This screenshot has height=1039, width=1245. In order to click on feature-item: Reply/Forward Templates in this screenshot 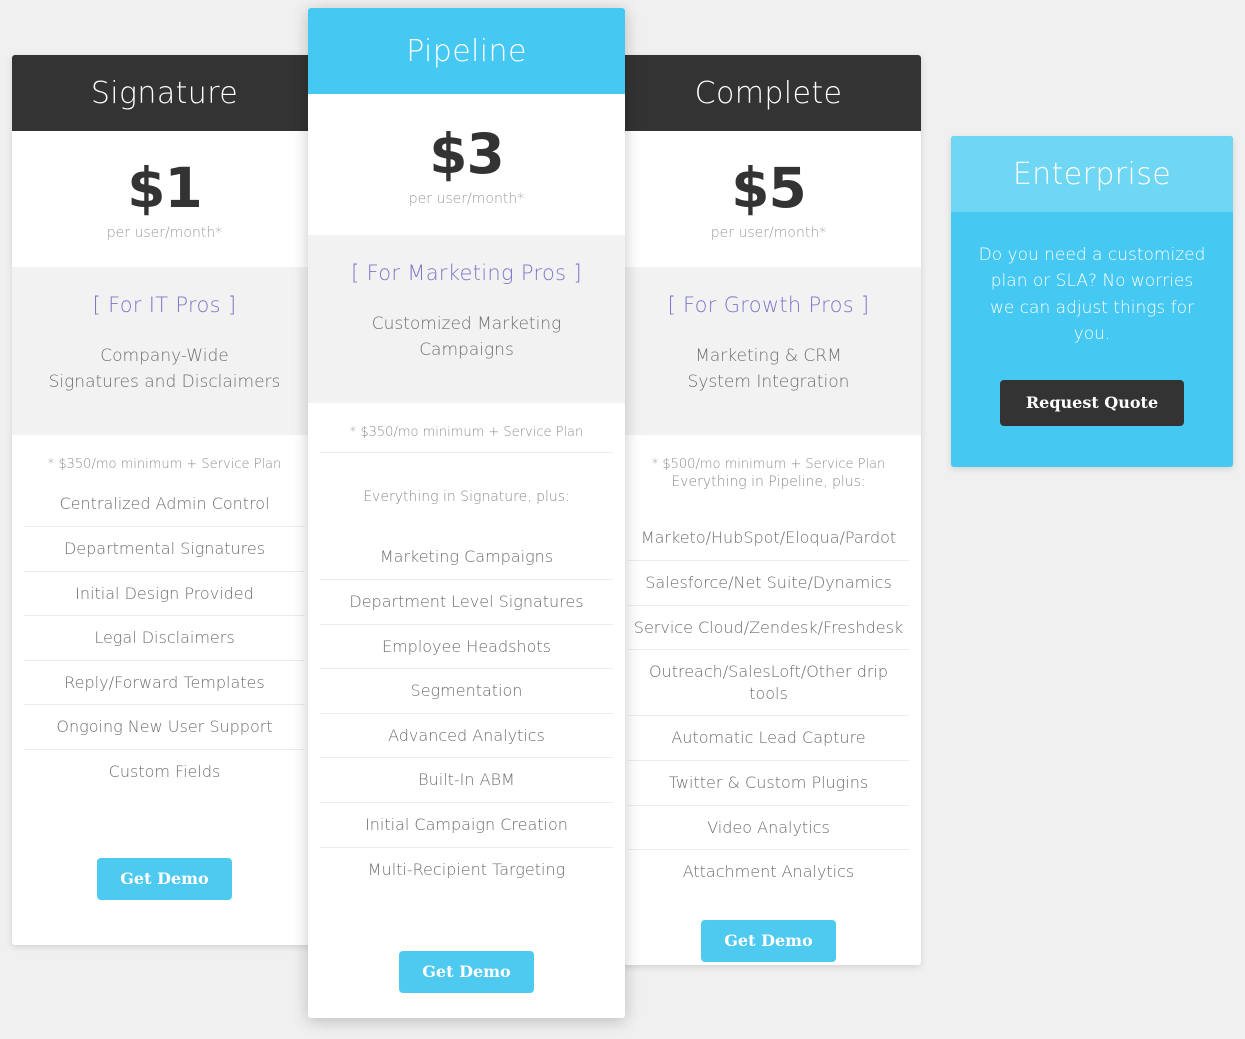, I will do `click(164, 683)`.